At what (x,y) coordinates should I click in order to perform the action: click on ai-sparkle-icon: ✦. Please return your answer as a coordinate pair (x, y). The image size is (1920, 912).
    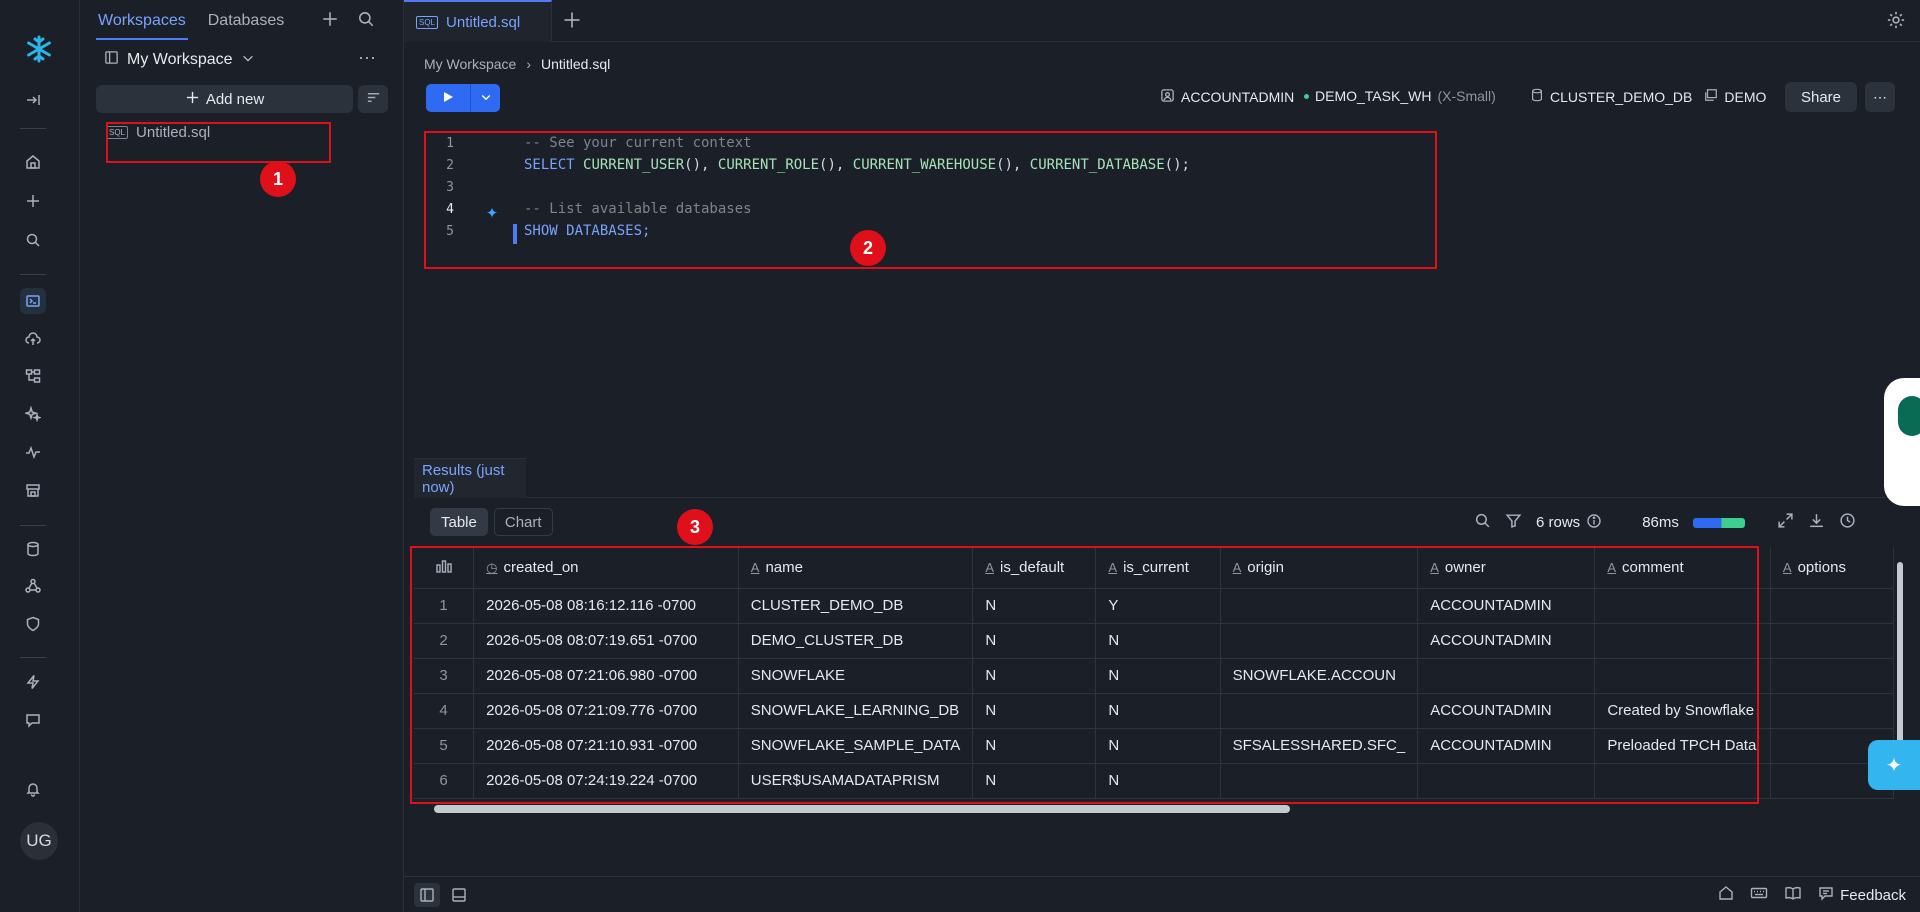
    Looking at the image, I should click on (492, 211).